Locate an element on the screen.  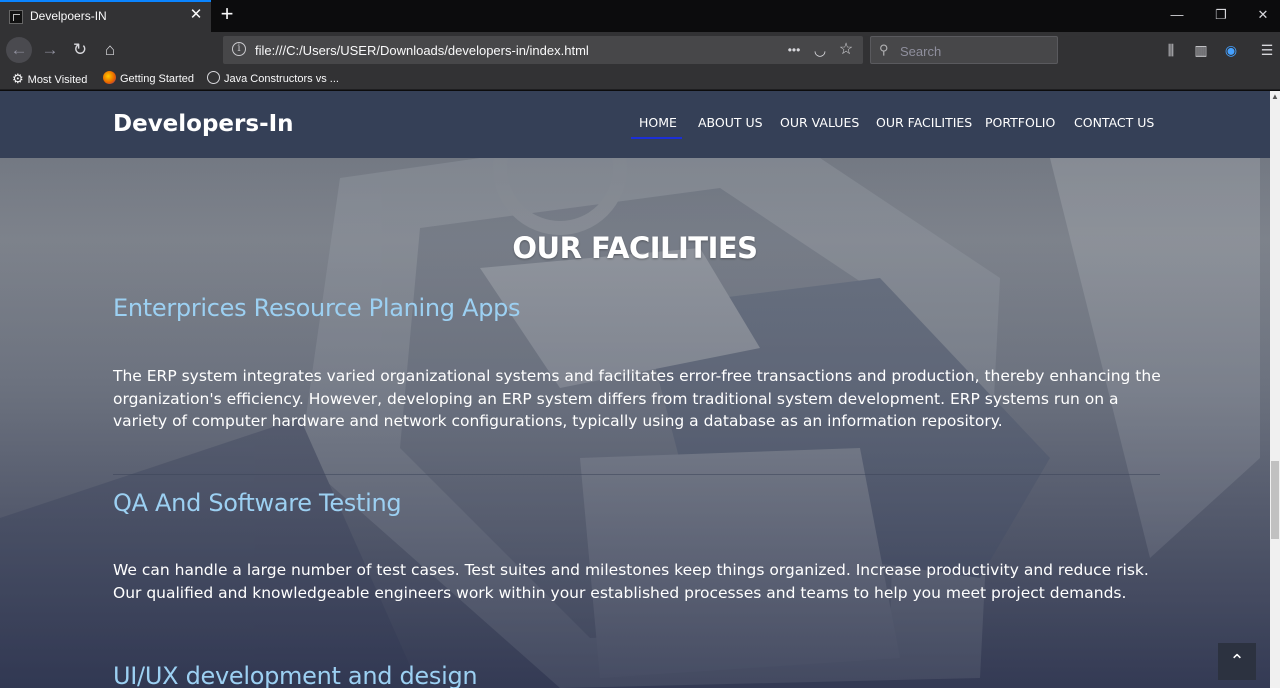
tab-strip: Develpoers-IN ✕ + — ❐ ✕ is located at coordinates (640, 16).